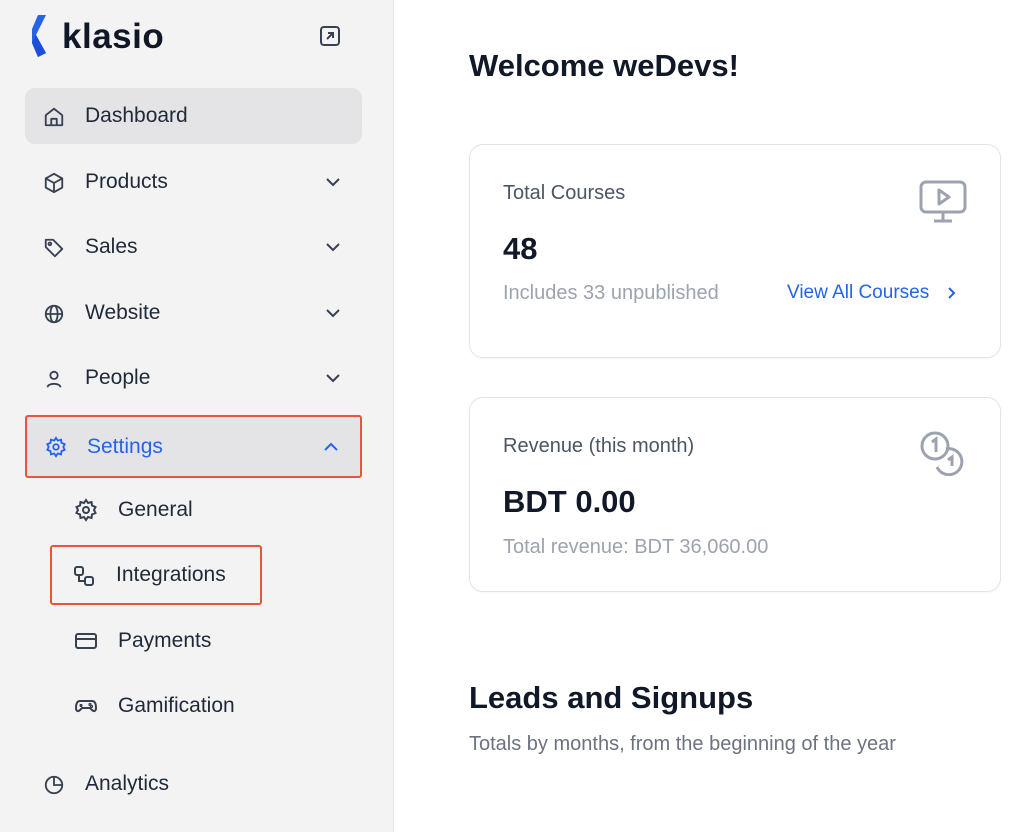  I want to click on sidebar-item-settings: Settings, so click(193, 446).